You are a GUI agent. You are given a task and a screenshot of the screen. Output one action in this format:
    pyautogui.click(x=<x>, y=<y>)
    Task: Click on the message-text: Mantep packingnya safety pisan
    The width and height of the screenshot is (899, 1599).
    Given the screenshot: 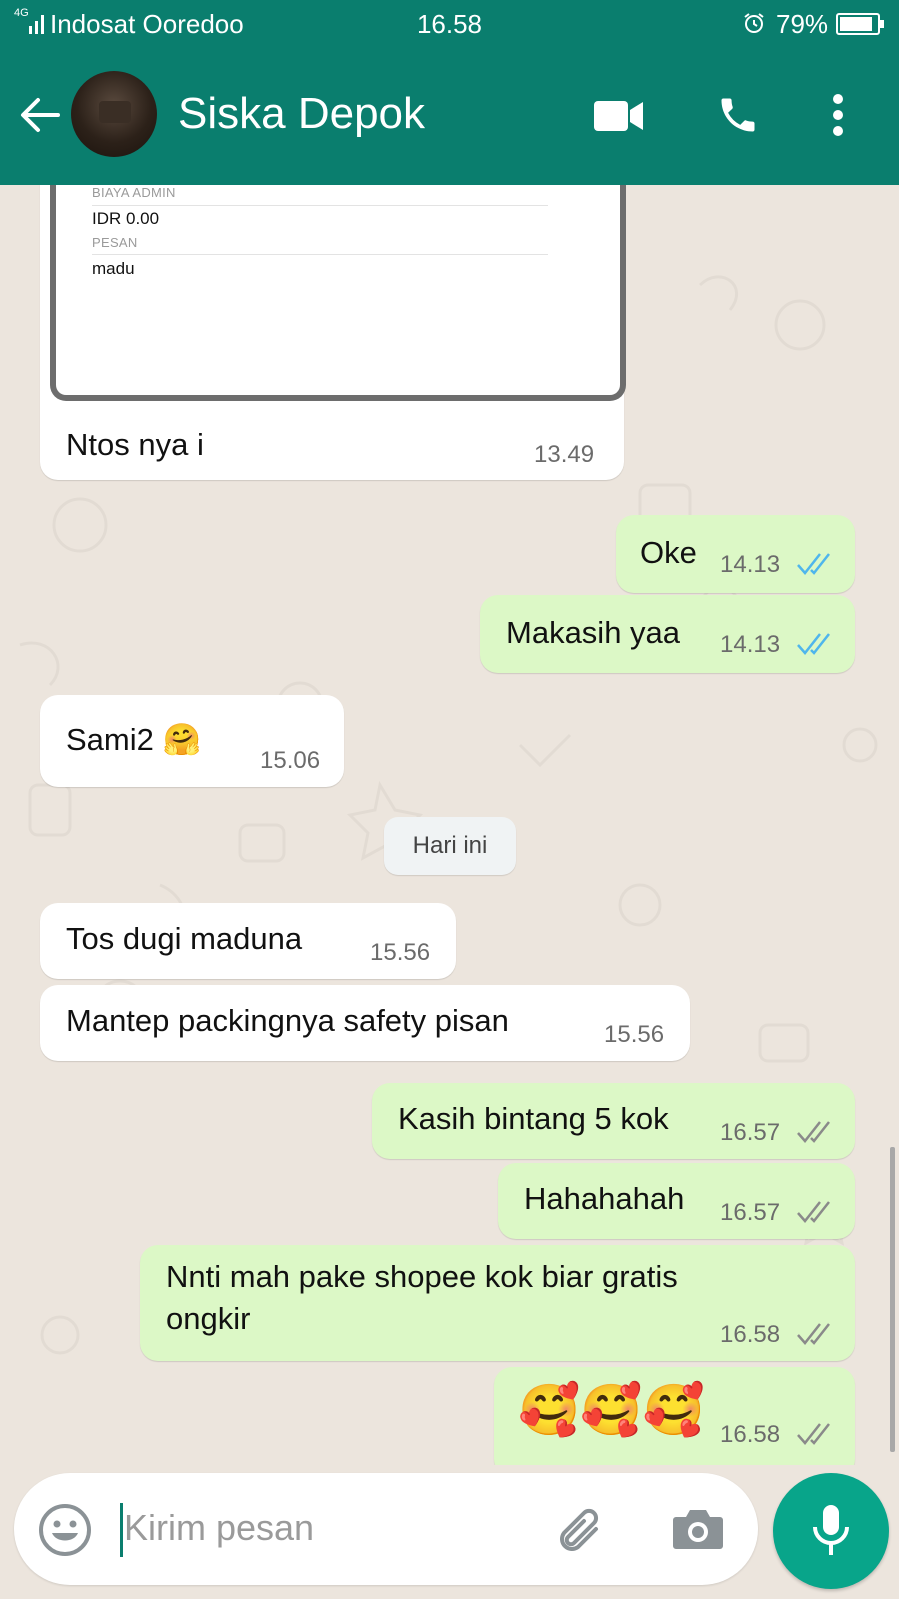 What is the action you would take?
    pyautogui.click(x=287, y=1020)
    